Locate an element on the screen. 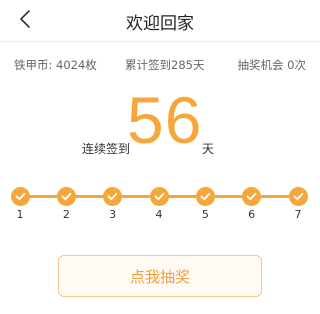  day-4-marker is located at coordinates (159, 196).